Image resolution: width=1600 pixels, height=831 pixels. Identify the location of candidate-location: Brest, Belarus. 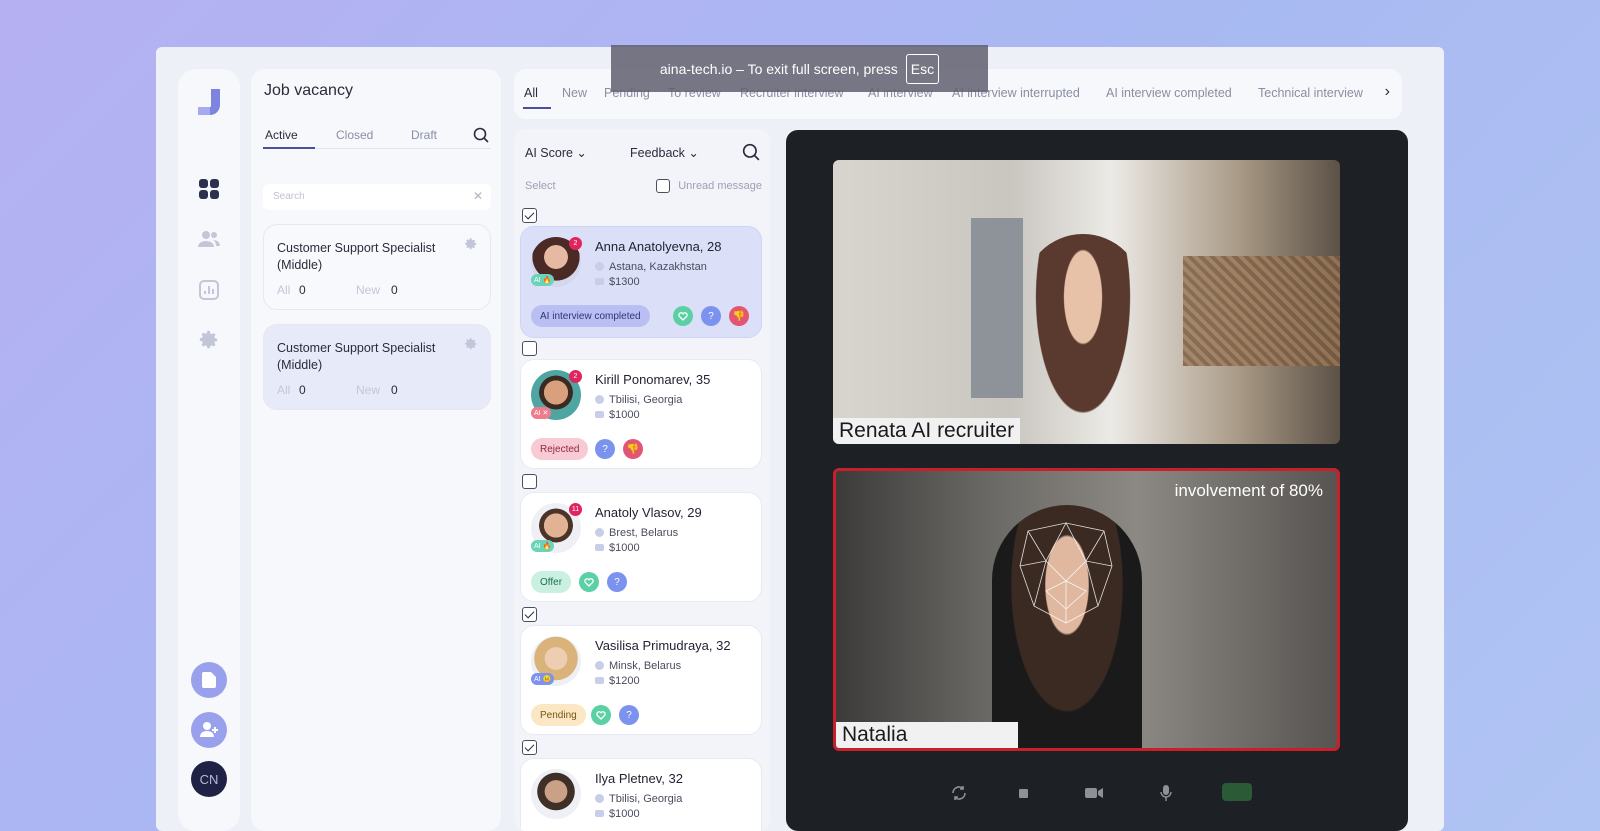
(644, 533).